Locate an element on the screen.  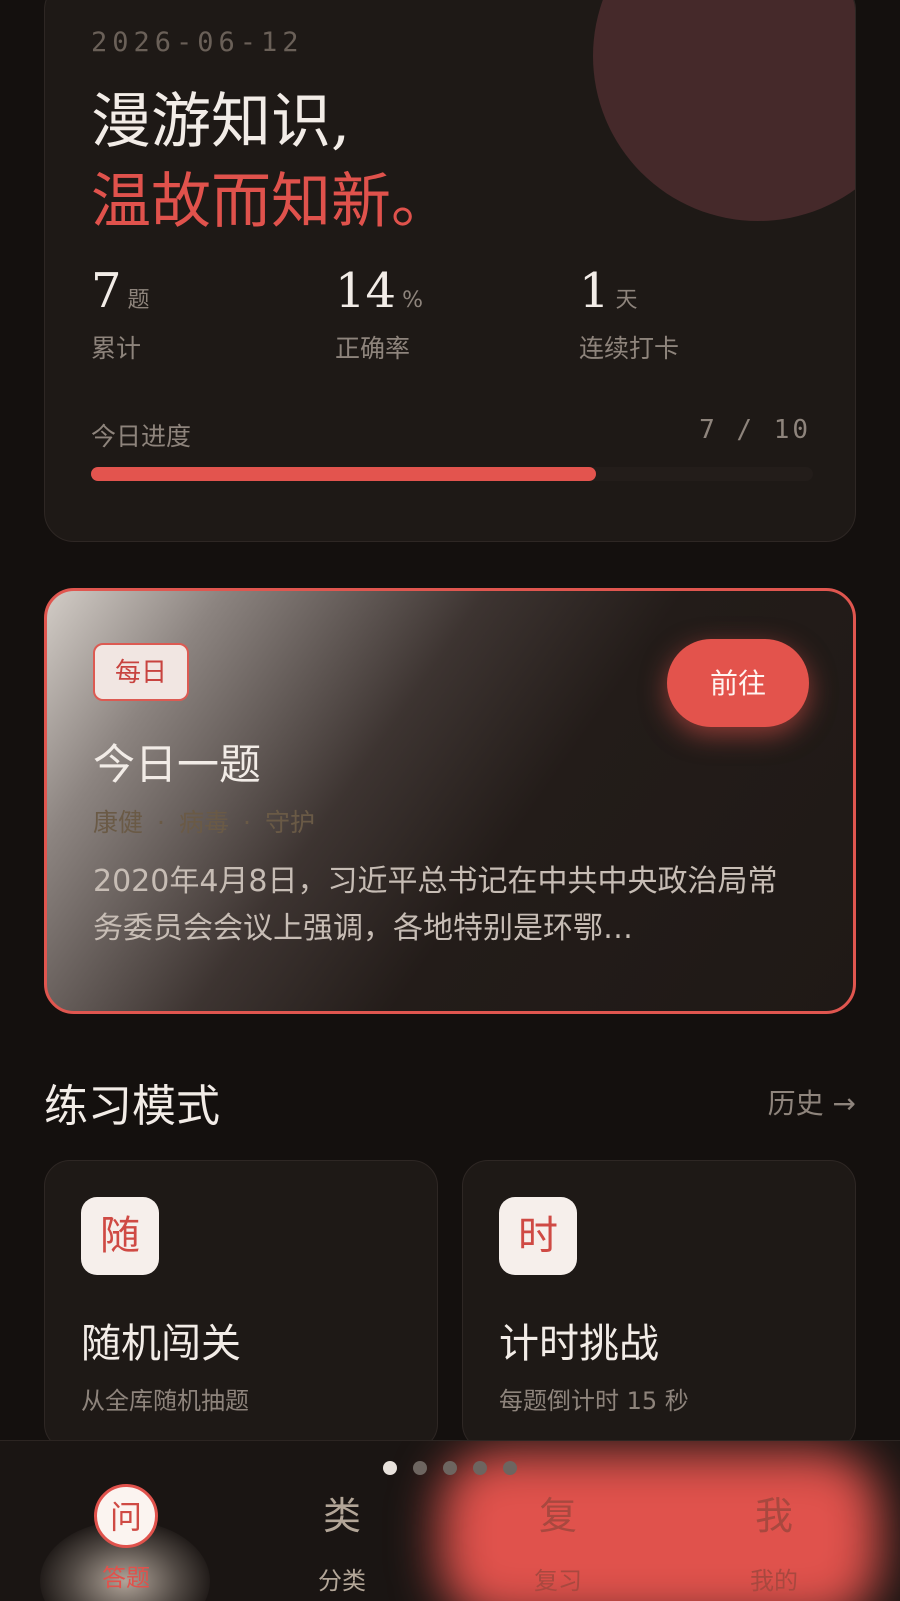
stat-value: 7 is located at coordinates (106, 291).